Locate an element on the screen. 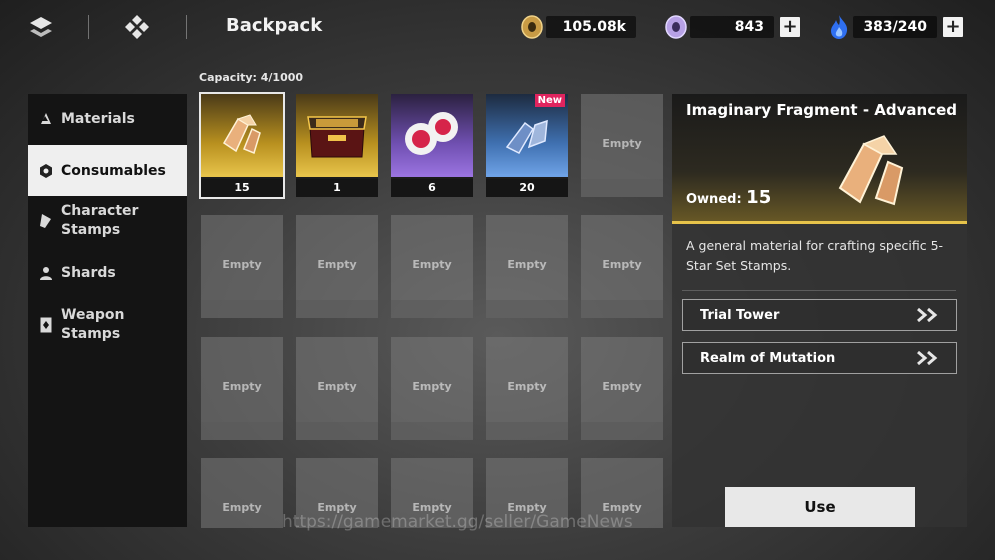 The width and height of the screenshot is (995, 560). sidebar-item-label: Character Stamps is located at coordinates (100, 220).